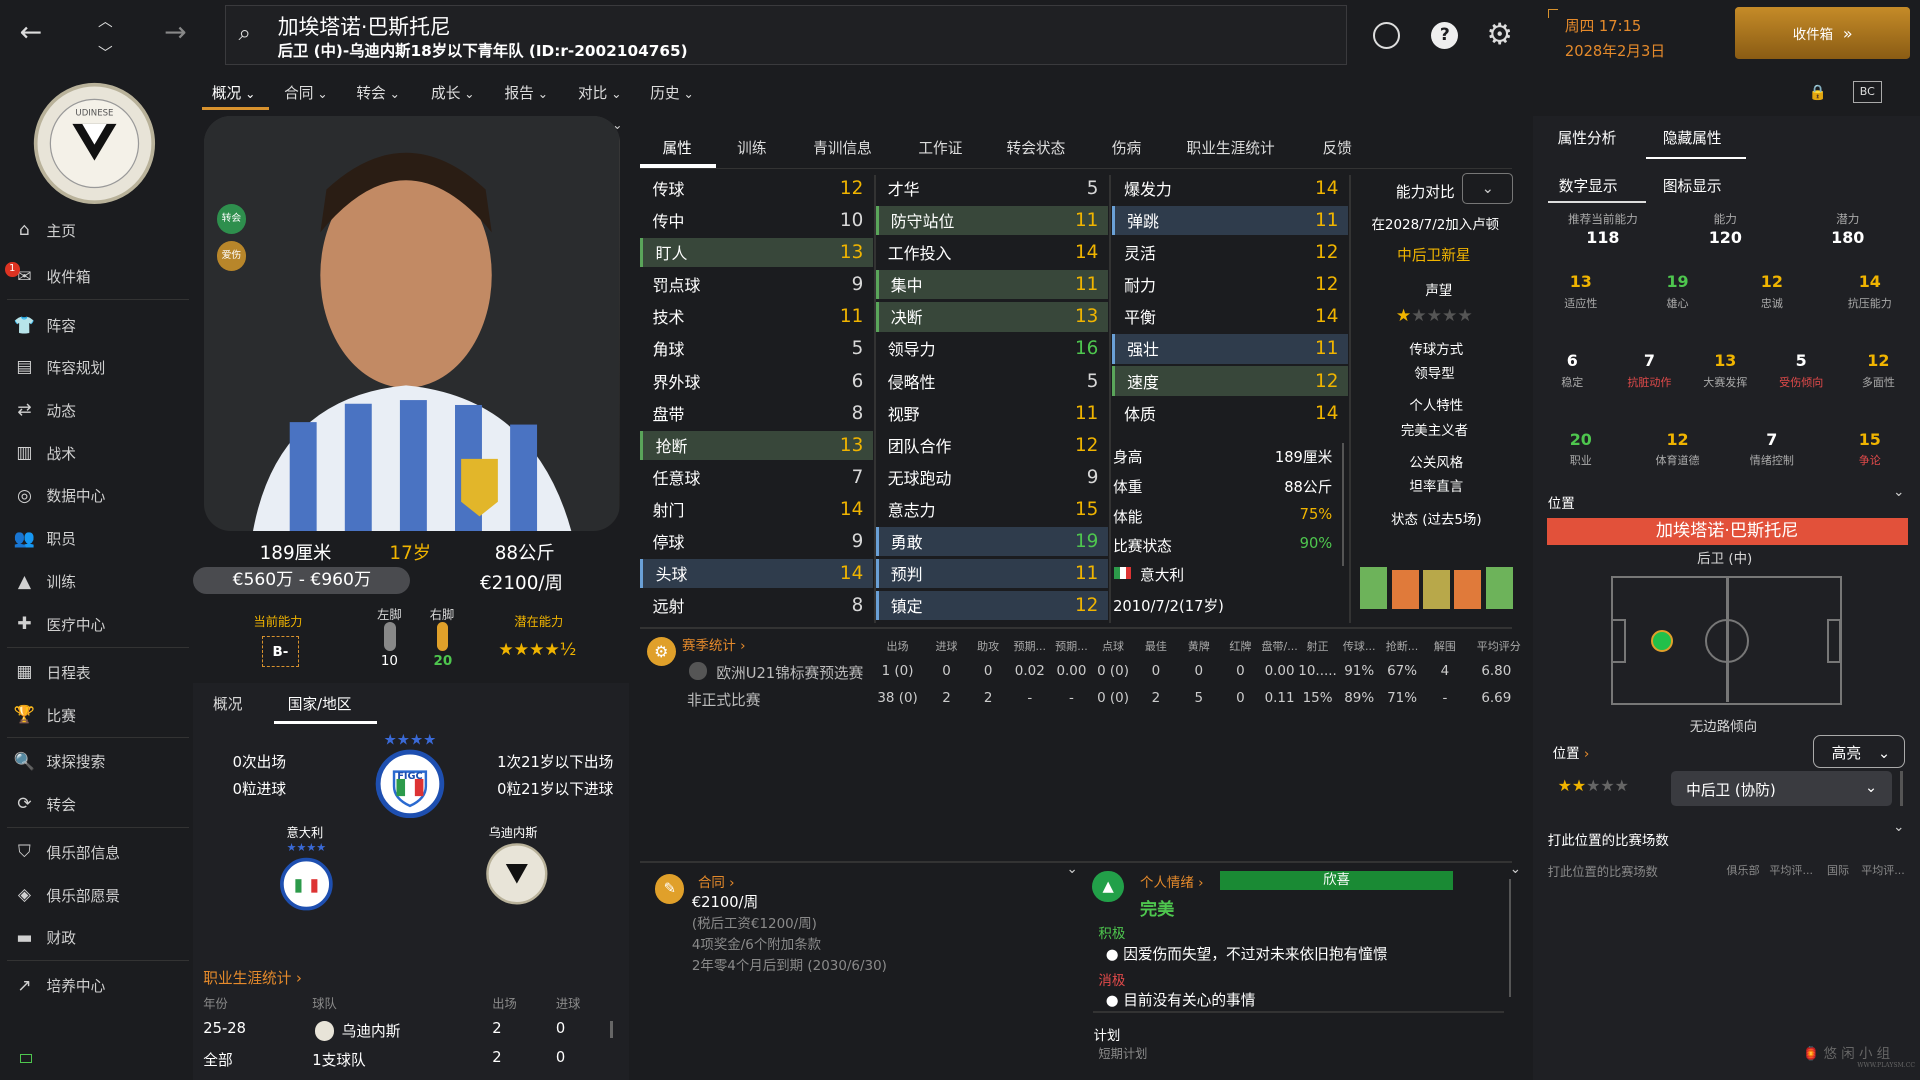  What do you see at coordinates (1240, 646) in the screenshot?
I see `season-col-header: 红牌` at bounding box center [1240, 646].